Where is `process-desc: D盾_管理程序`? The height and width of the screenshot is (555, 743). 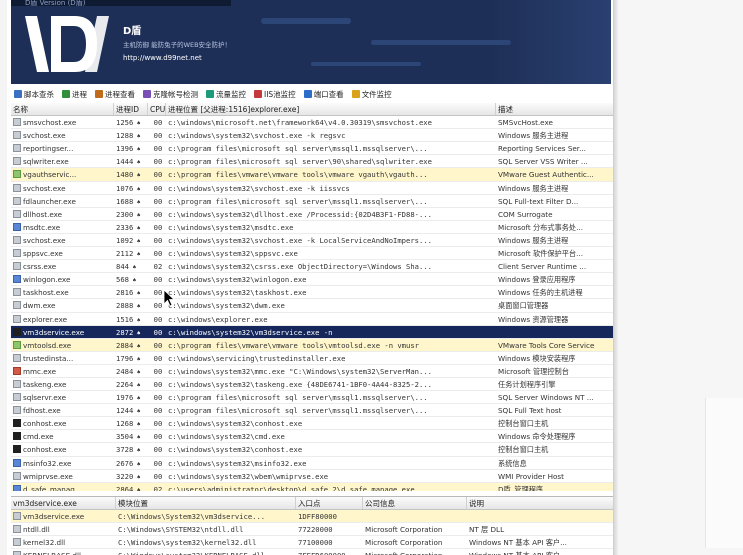 process-desc: D盾_管理程序 is located at coordinates (521, 487).